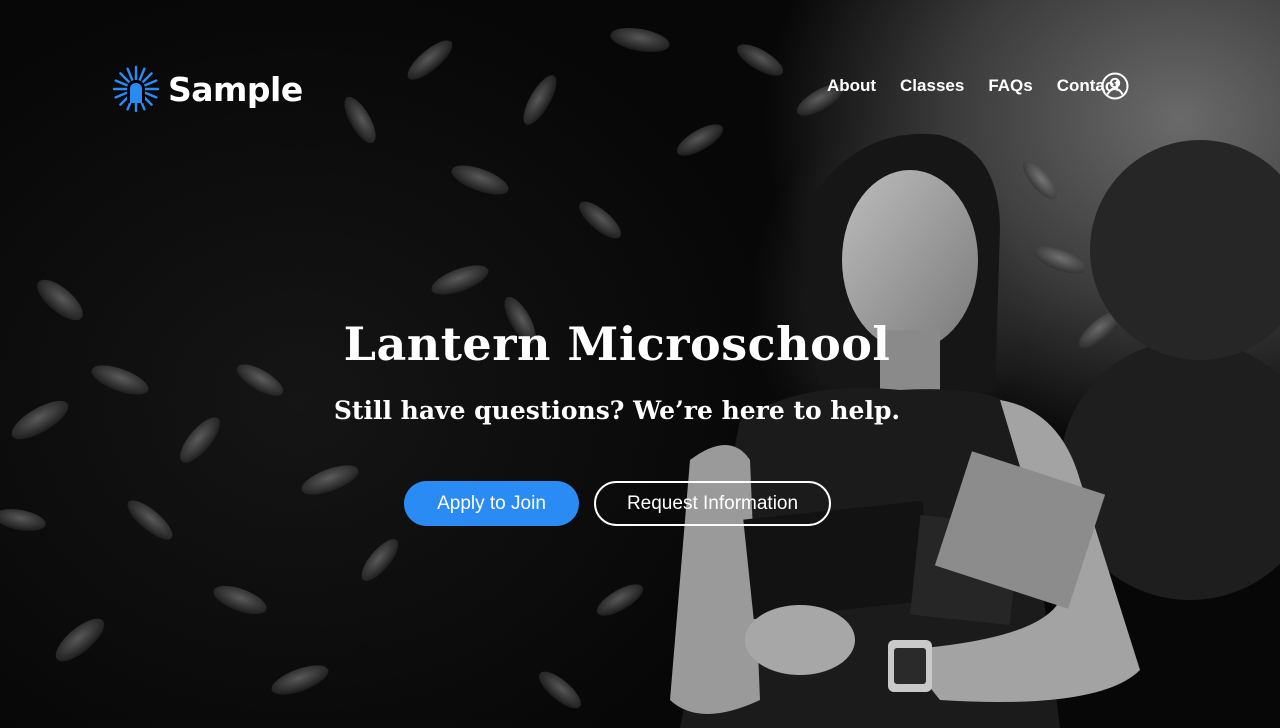 The width and height of the screenshot is (1280, 728). I want to click on brand-logo: Sample, so click(207, 89).